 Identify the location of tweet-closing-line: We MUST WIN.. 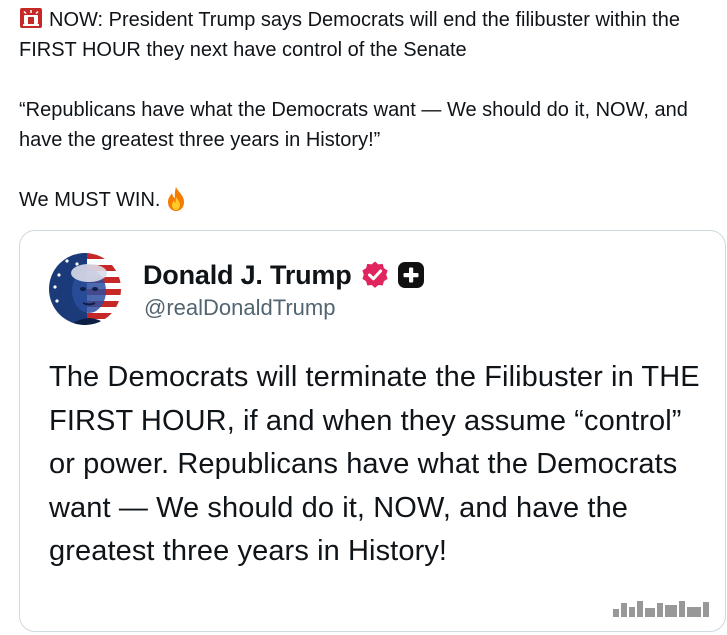
(369, 200).